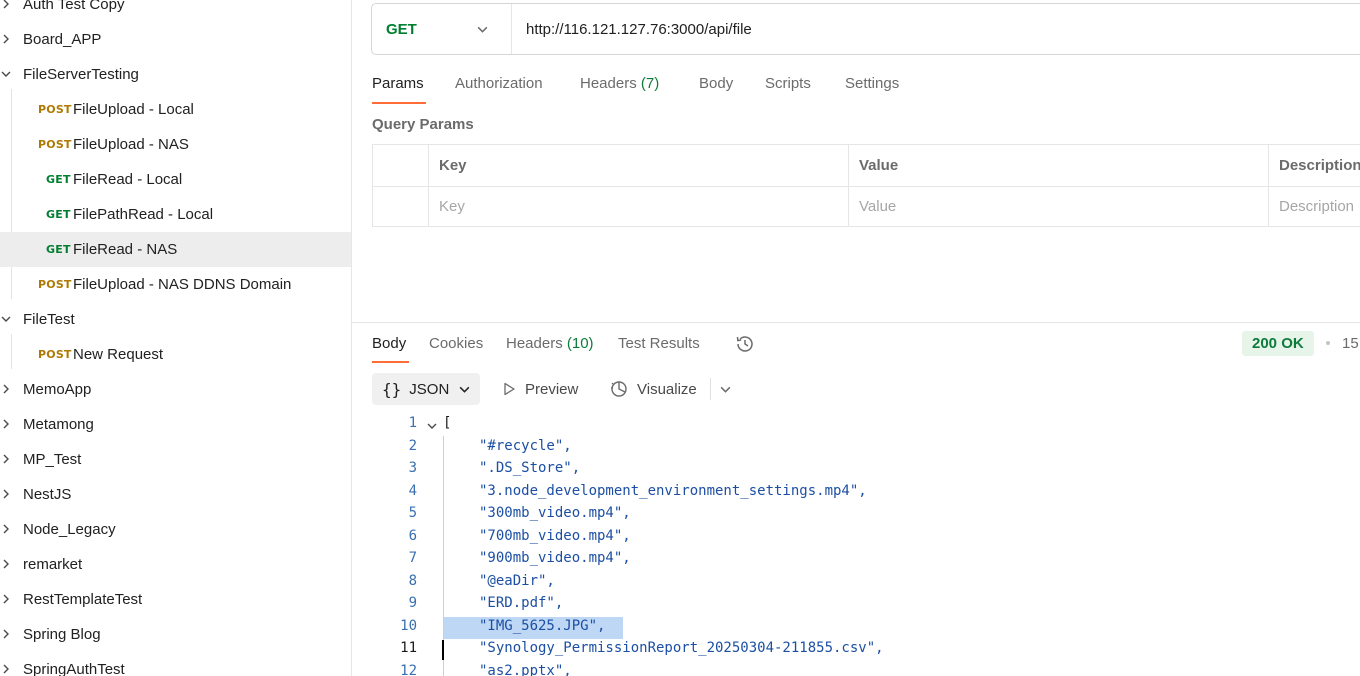  I want to click on code-line: "700mb_video.mp4",, so click(555, 535).